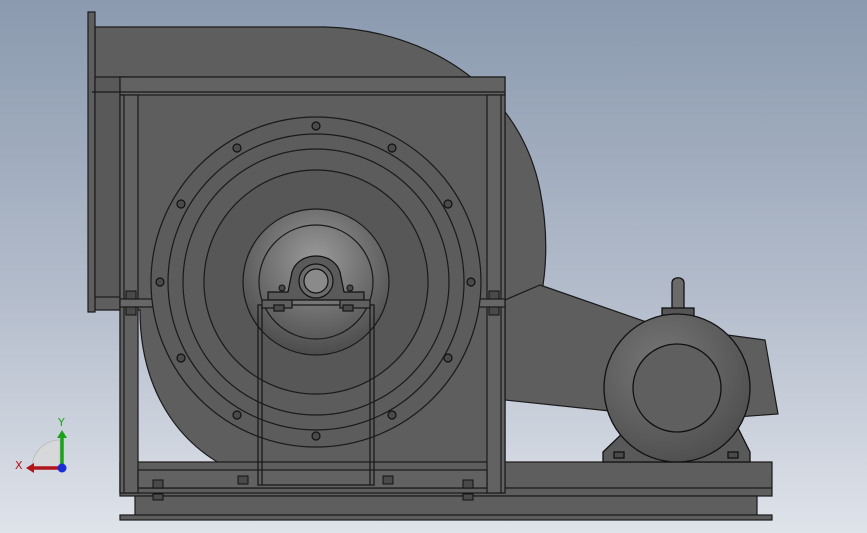  Describe the element at coordinates (619, 455) in the screenshot. I see `motor-foot-bolt-left` at that location.